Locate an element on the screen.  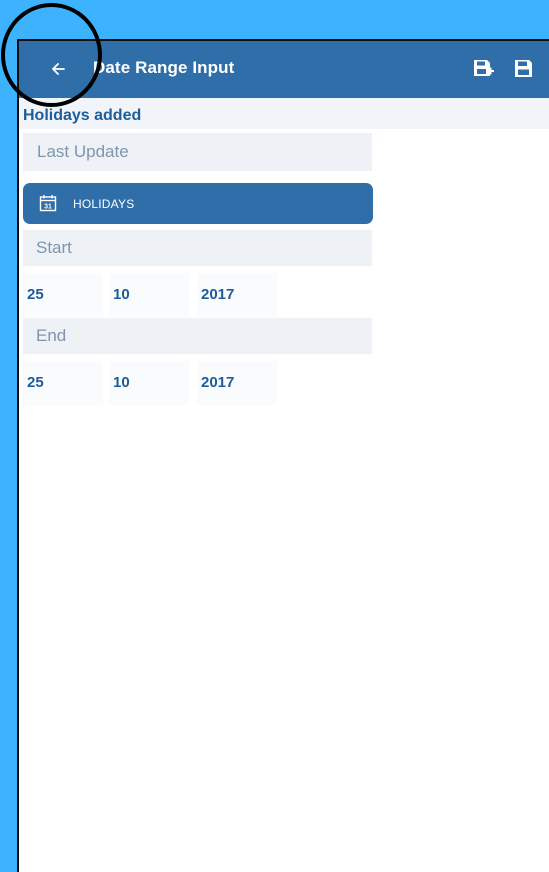
start-year: 2017 is located at coordinates (237, 295).